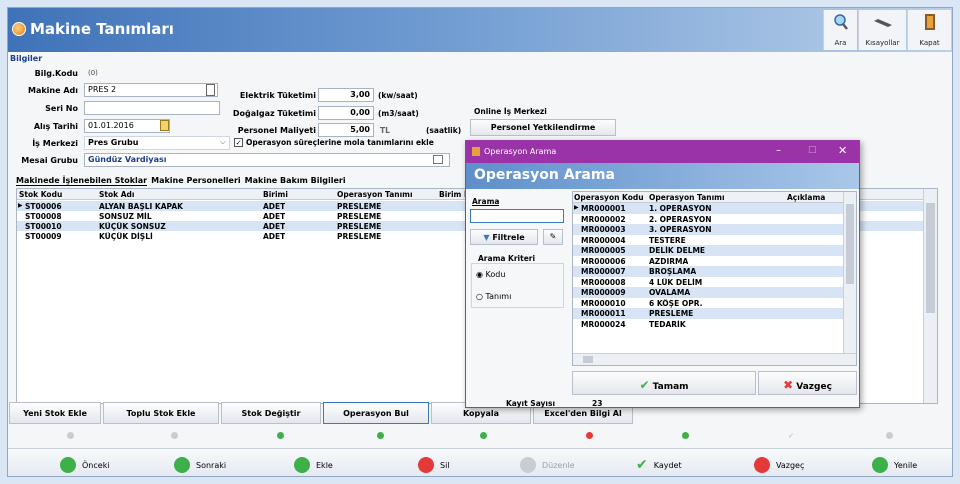 The height and width of the screenshot is (484, 960). Describe the element at coordinates (295, 180) in the screenshot. I see `tab-bakim: Makine Bakım Bilgileri` at that location.